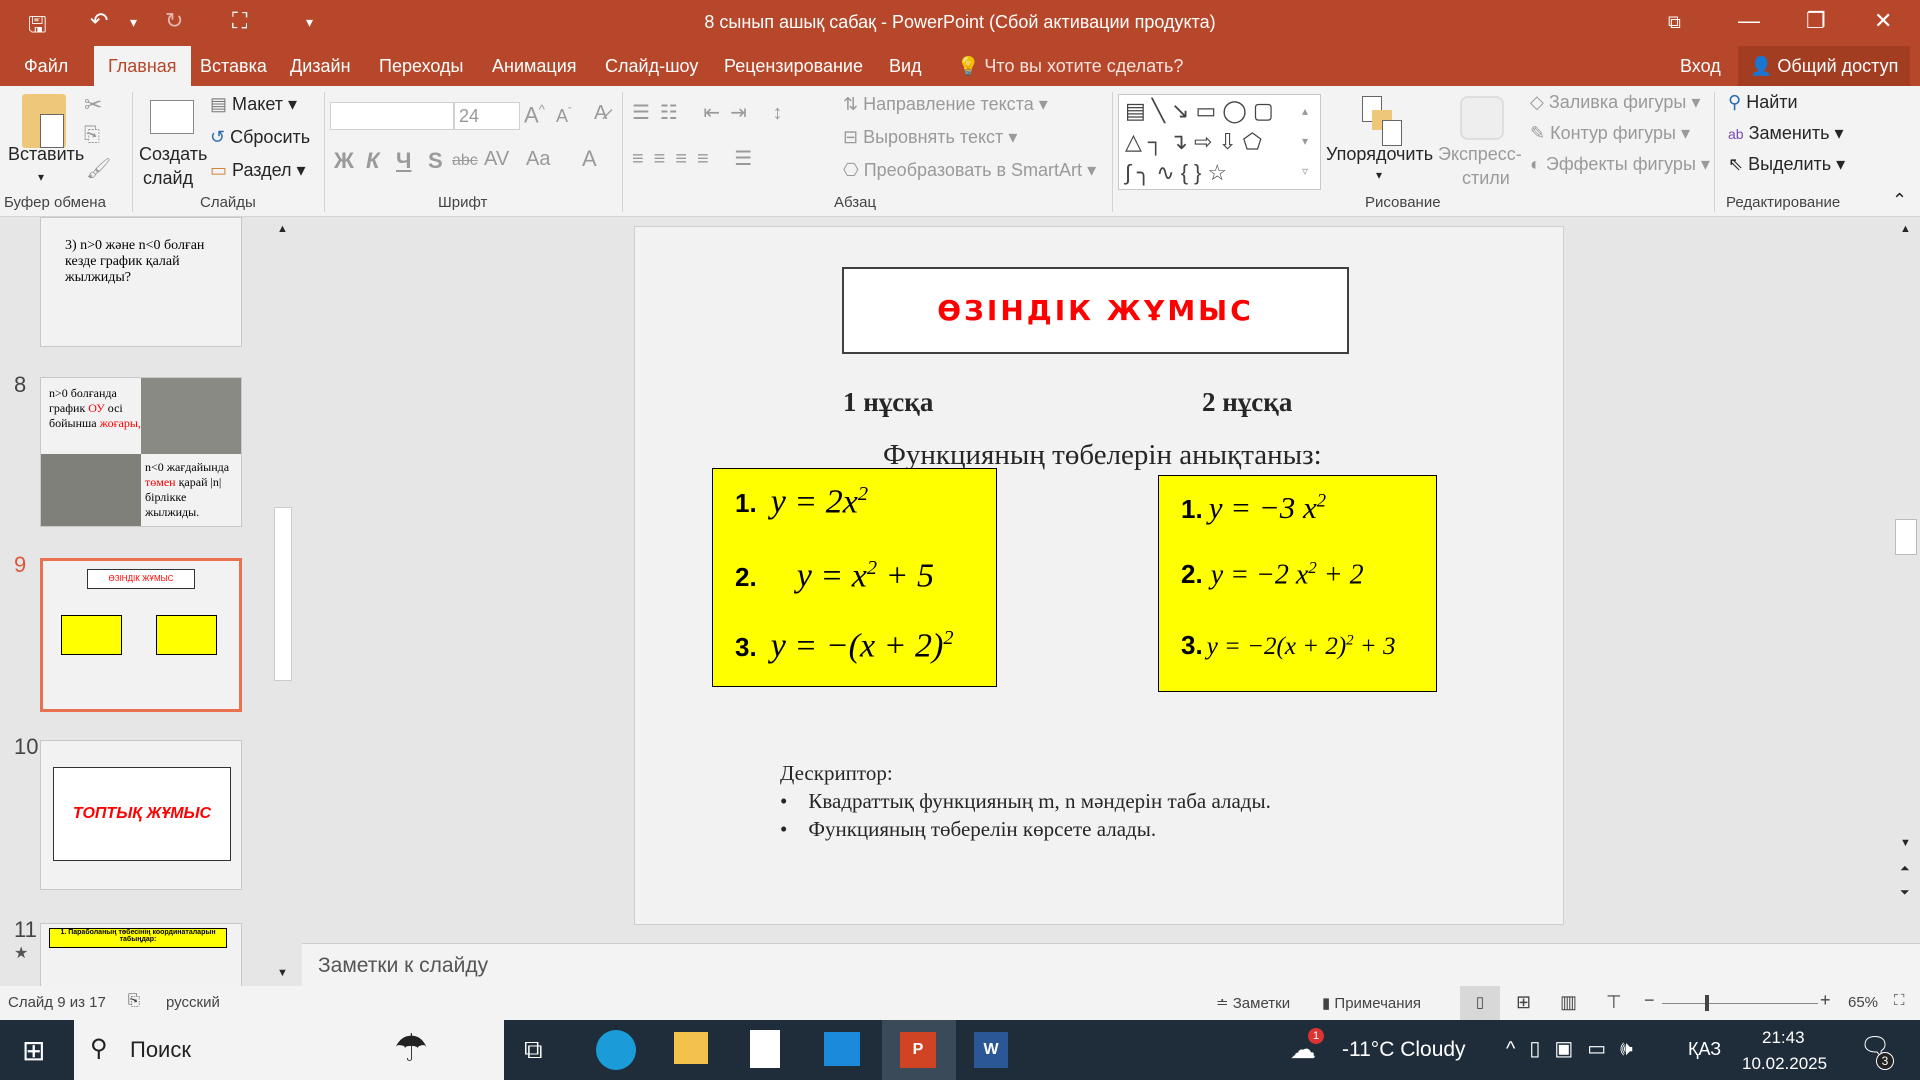 The width and height of the screenshot is (1920, 1080). What do you see at coordinates (93, 105) in the screenshot?
I see `cut-icon: ✂` at bounding box center [93, 105].